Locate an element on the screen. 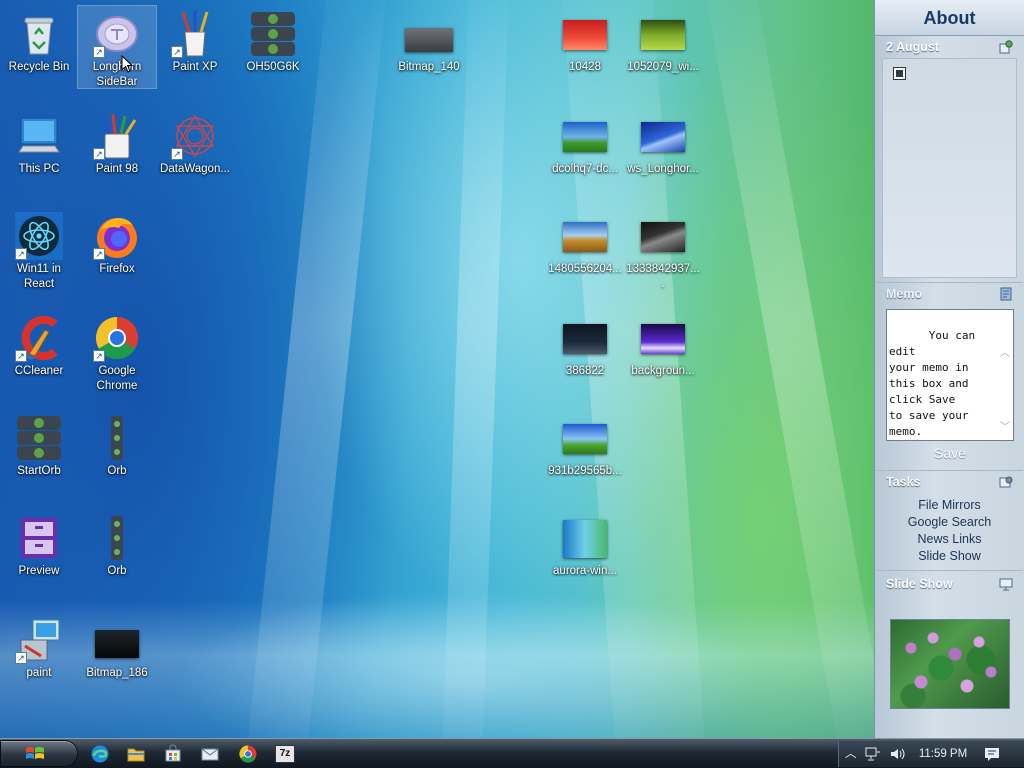 The width and height of the screenshot is (1024, 768). slideshow-icon is located at coordinates (1006, 584).